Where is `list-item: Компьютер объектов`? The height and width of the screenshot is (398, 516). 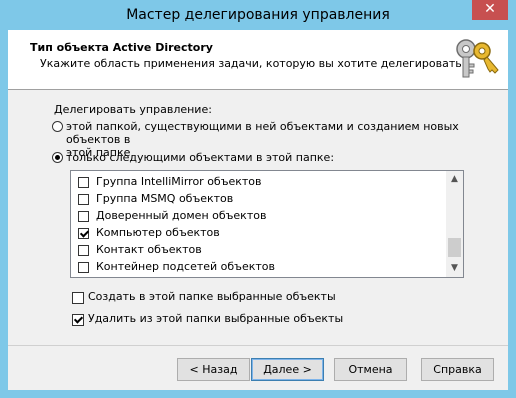 list-item: Компьютер объектов is located at coordinates (149, 232).